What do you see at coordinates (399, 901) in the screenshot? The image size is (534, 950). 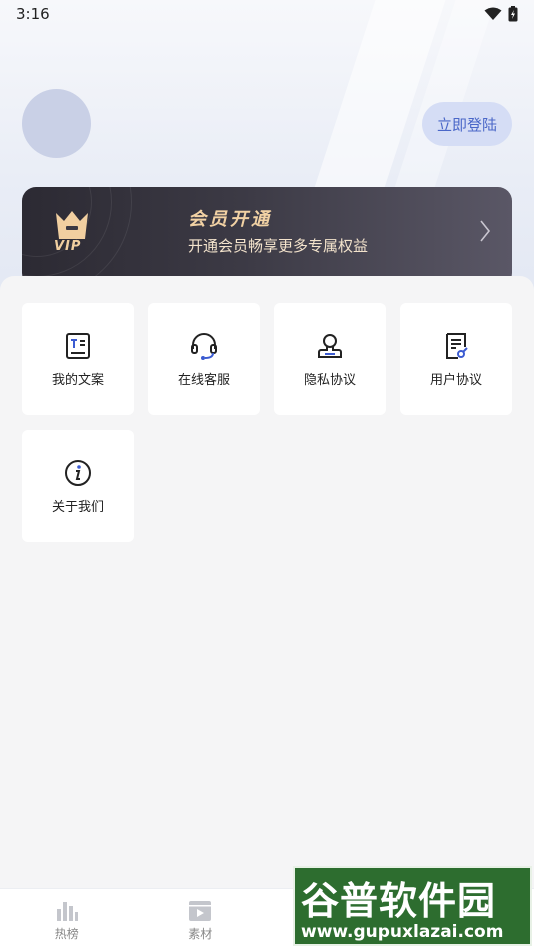 I see `watermark-title: 谷普软件园` at bounding box center [399, 901].